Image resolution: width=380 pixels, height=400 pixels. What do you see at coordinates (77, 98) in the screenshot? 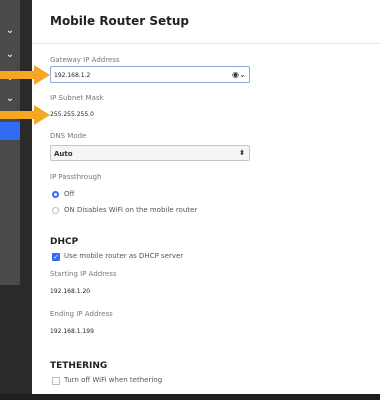
I see `subnet-label: IP Subnet Mask` at bounding box center [77, 98].